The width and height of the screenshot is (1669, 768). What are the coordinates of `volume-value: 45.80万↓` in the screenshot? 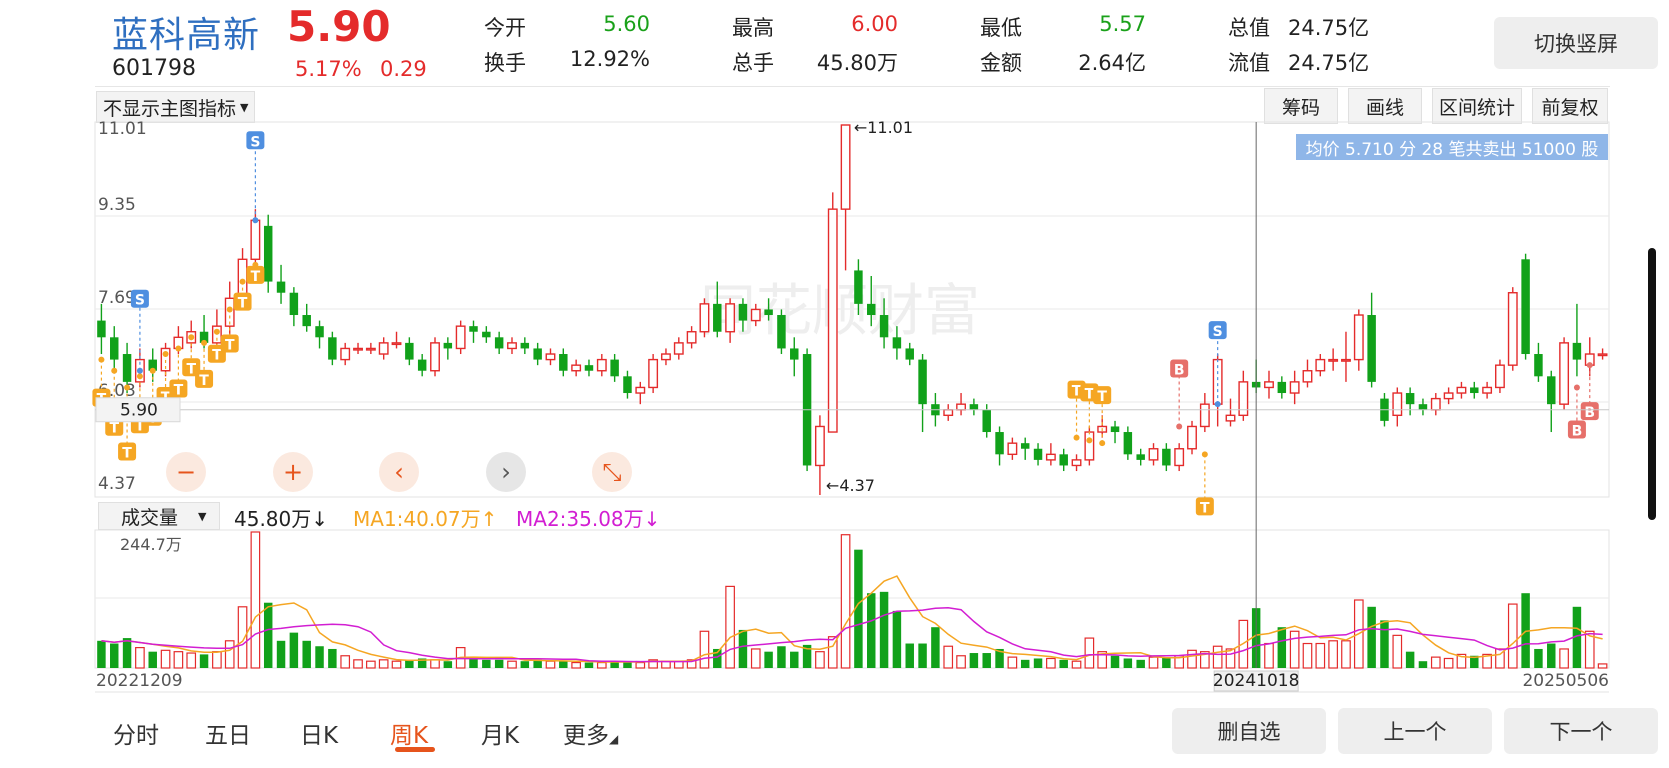 It's located at (281, 519).